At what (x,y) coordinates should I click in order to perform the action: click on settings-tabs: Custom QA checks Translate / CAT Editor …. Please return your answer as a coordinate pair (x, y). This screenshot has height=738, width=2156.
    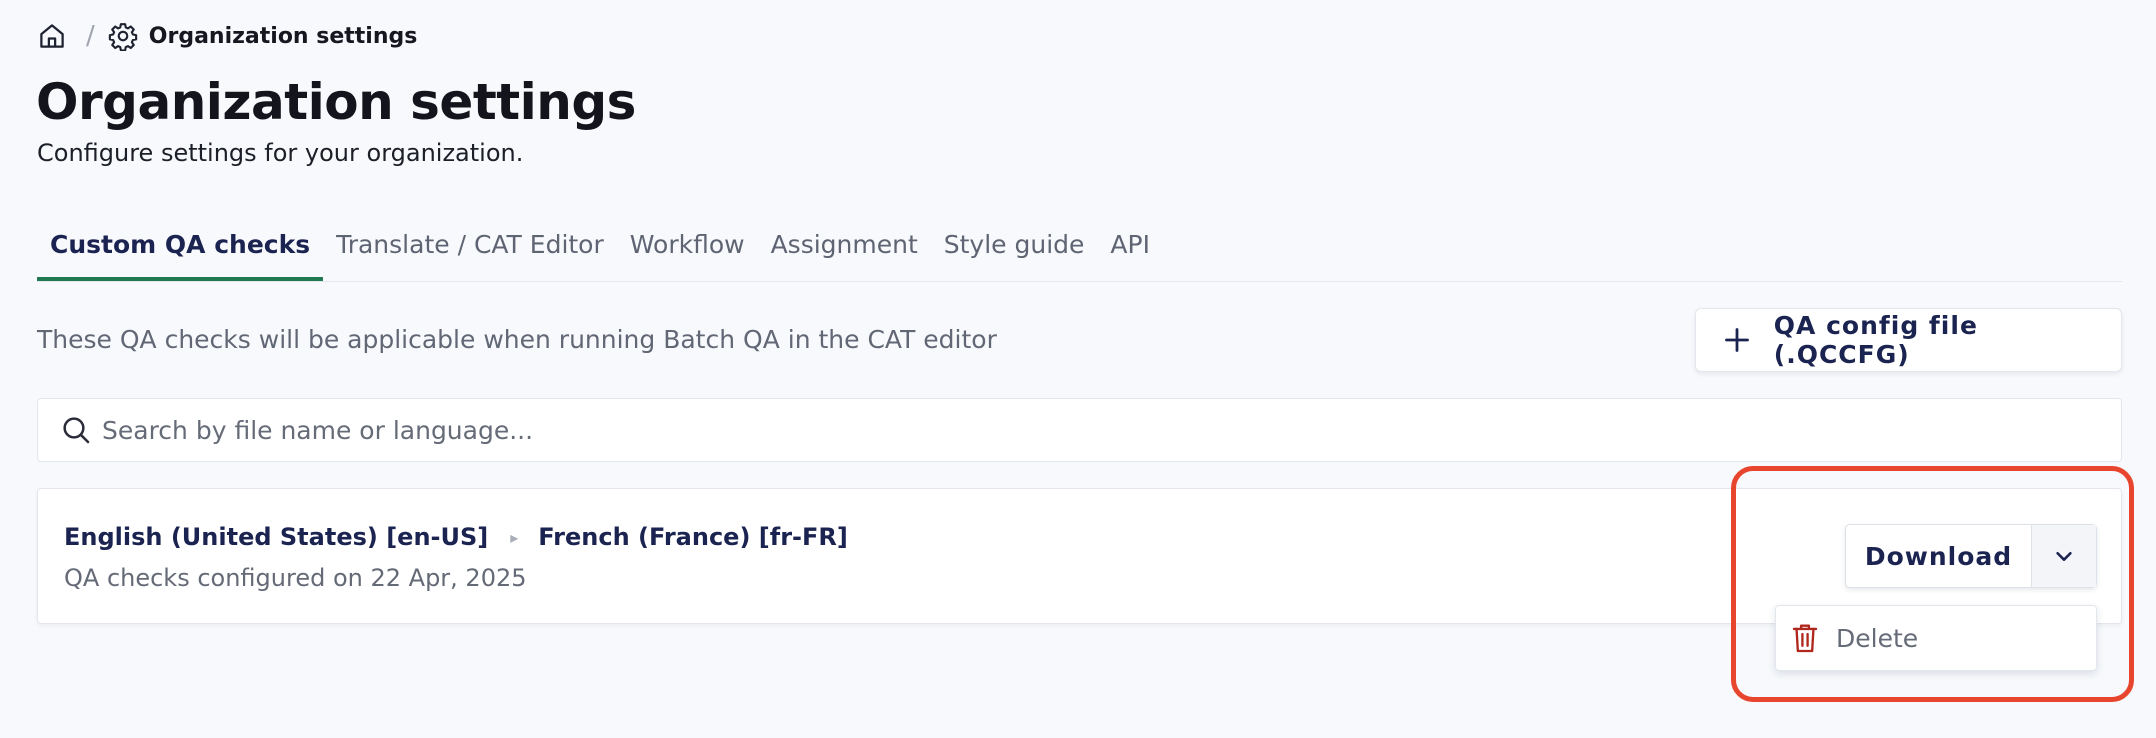
    Looking at the image, I should click on (1079, 252).